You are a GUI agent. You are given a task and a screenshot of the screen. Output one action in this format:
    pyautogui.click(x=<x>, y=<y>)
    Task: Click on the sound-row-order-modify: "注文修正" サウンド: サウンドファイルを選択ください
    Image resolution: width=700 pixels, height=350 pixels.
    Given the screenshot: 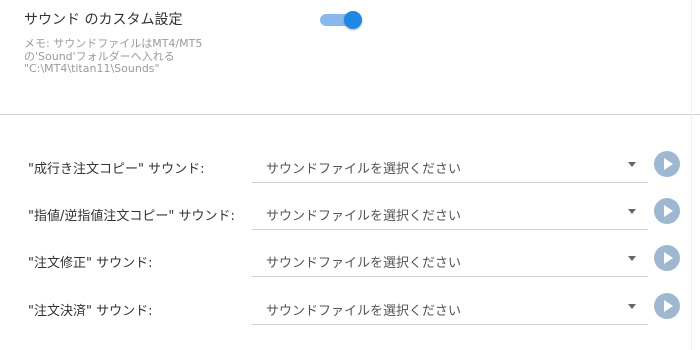 What is the action you would take?
    pyautogui.click(x=350, y=264)
    